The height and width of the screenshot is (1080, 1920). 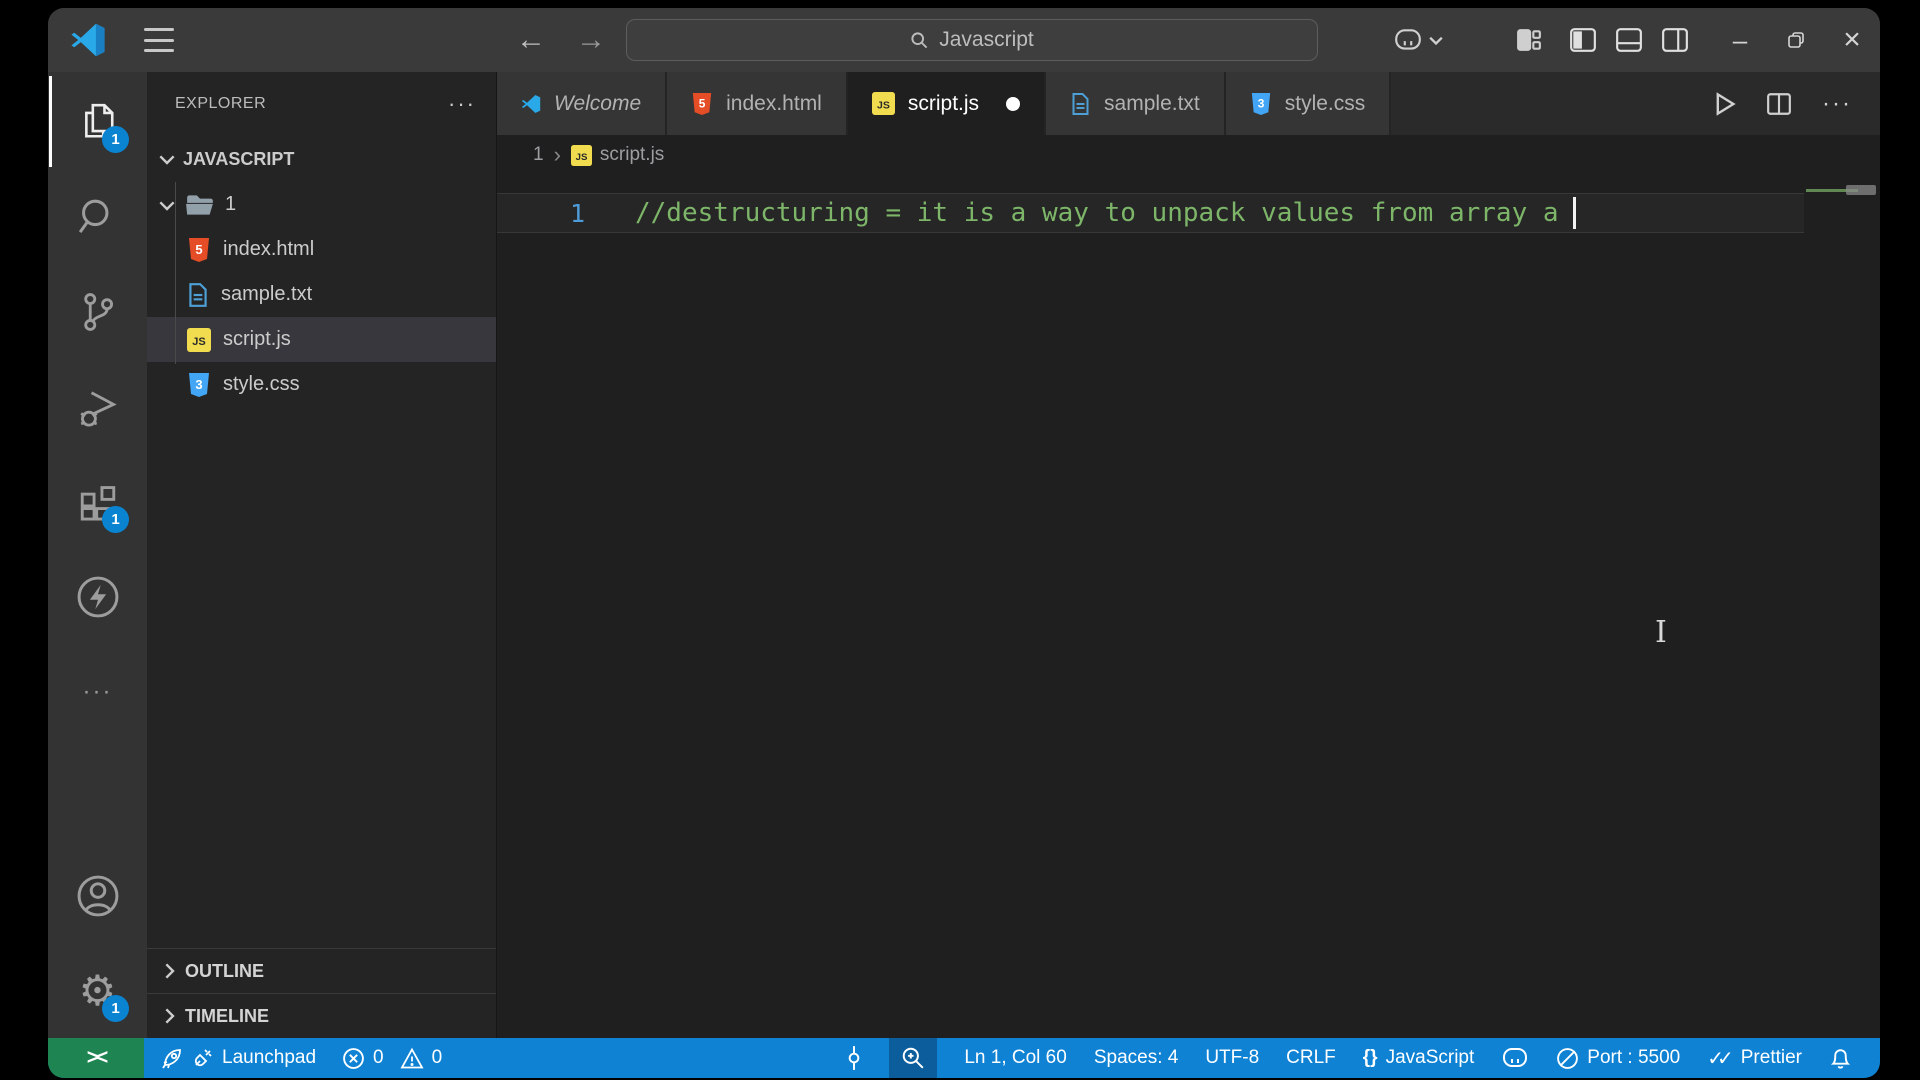 I want to click on search-icon, so click(x=919, y=39).